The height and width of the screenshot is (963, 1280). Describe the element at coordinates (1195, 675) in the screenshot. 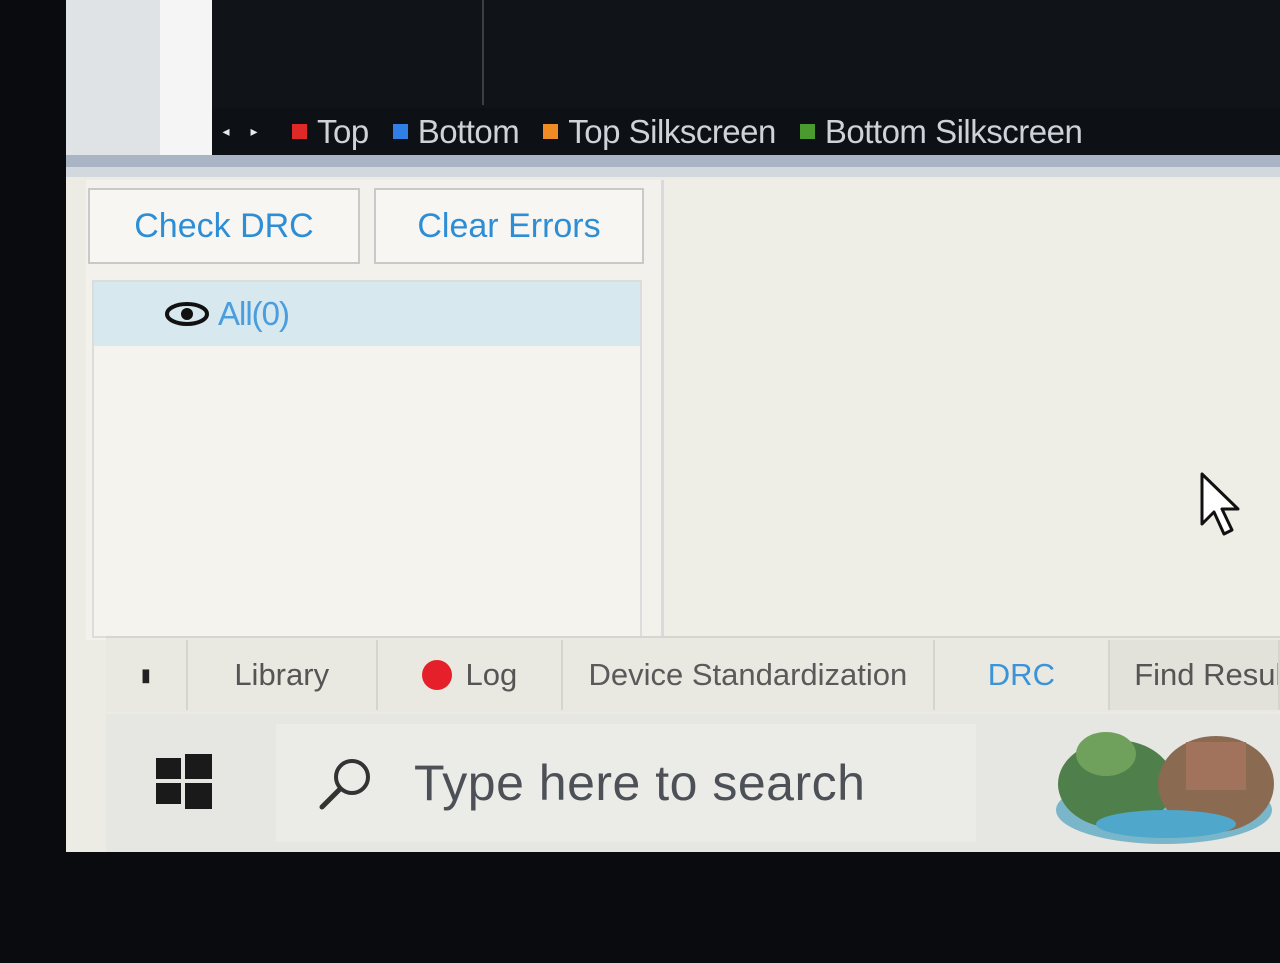

I see `tab-find-results: Find Resul` at that location.